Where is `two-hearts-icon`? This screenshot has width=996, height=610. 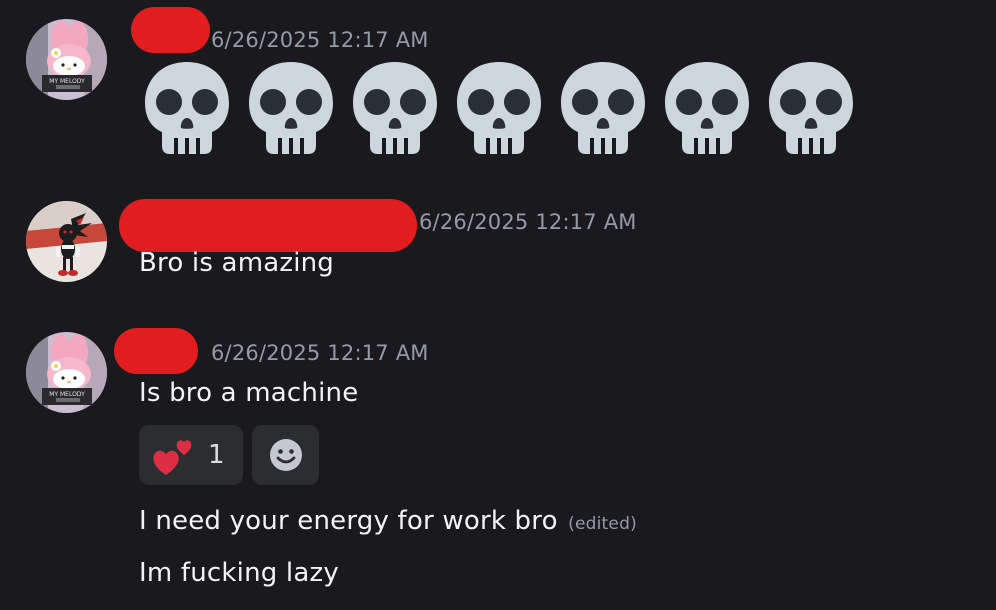 two-hearts-icon is located at coordinates (172, 457).